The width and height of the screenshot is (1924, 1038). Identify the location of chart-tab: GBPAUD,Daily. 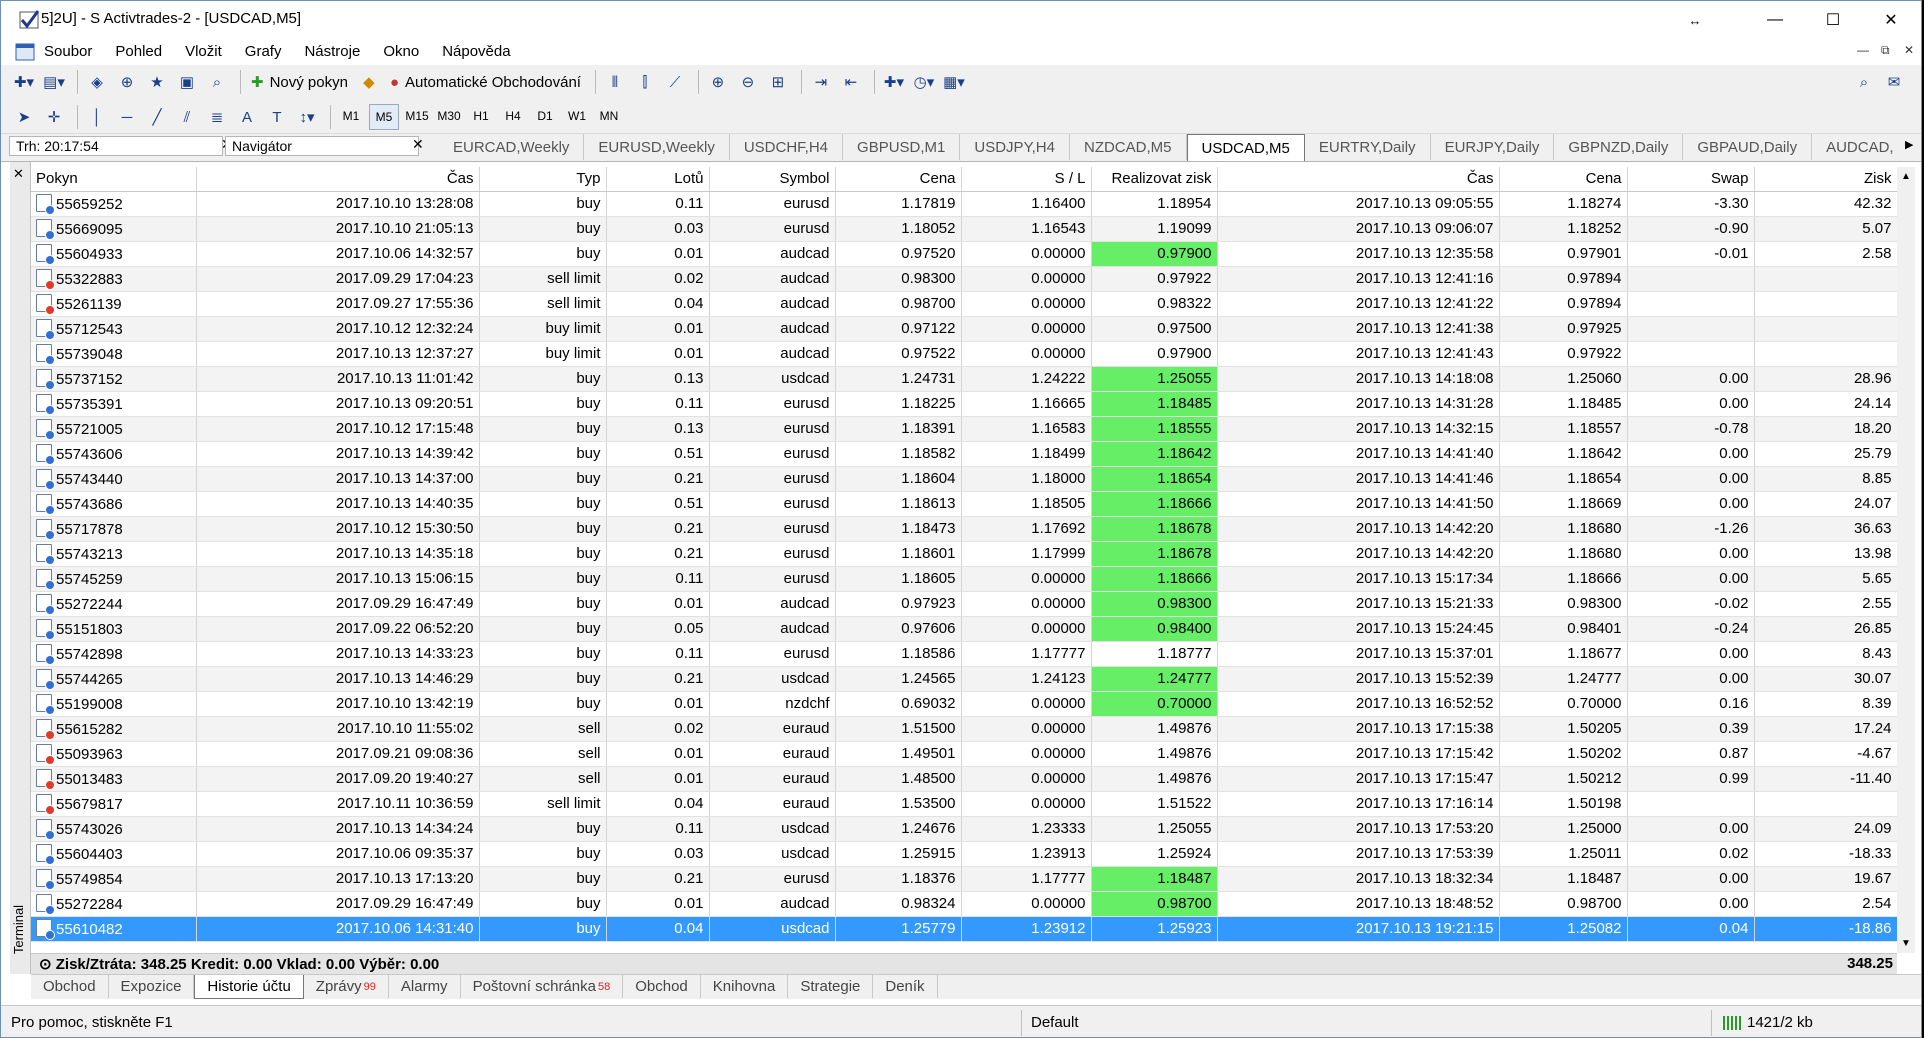
(1748, 147).